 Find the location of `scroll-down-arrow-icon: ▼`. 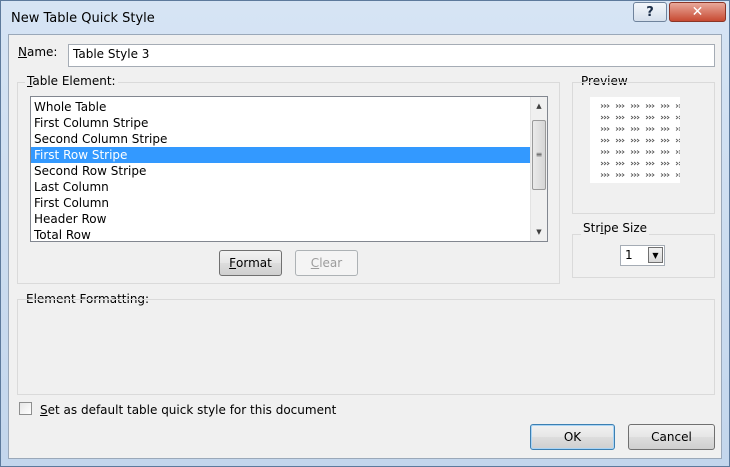

scroll-down-arrow-icon: ▼ is located at coordinates (539, 232).